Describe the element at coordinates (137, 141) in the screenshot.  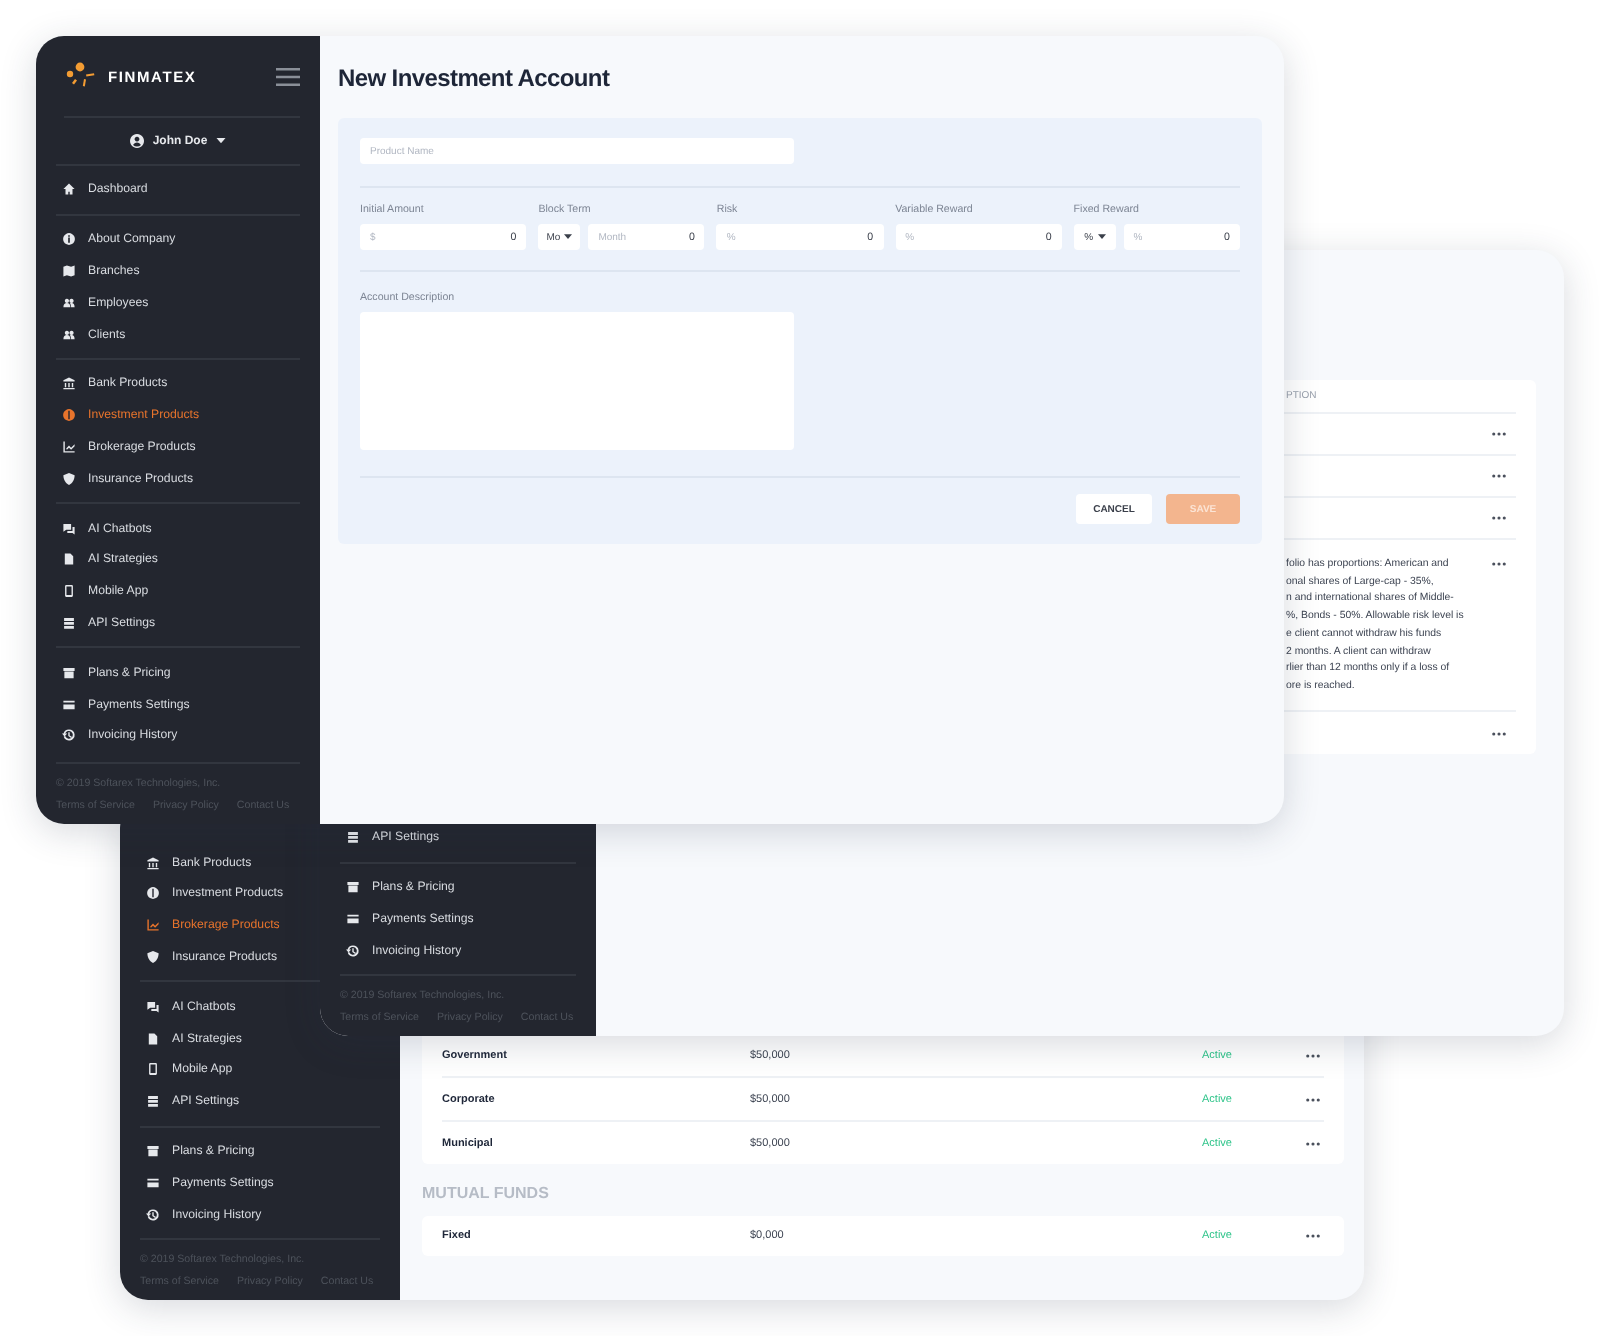
I see `user-icon` at that location.